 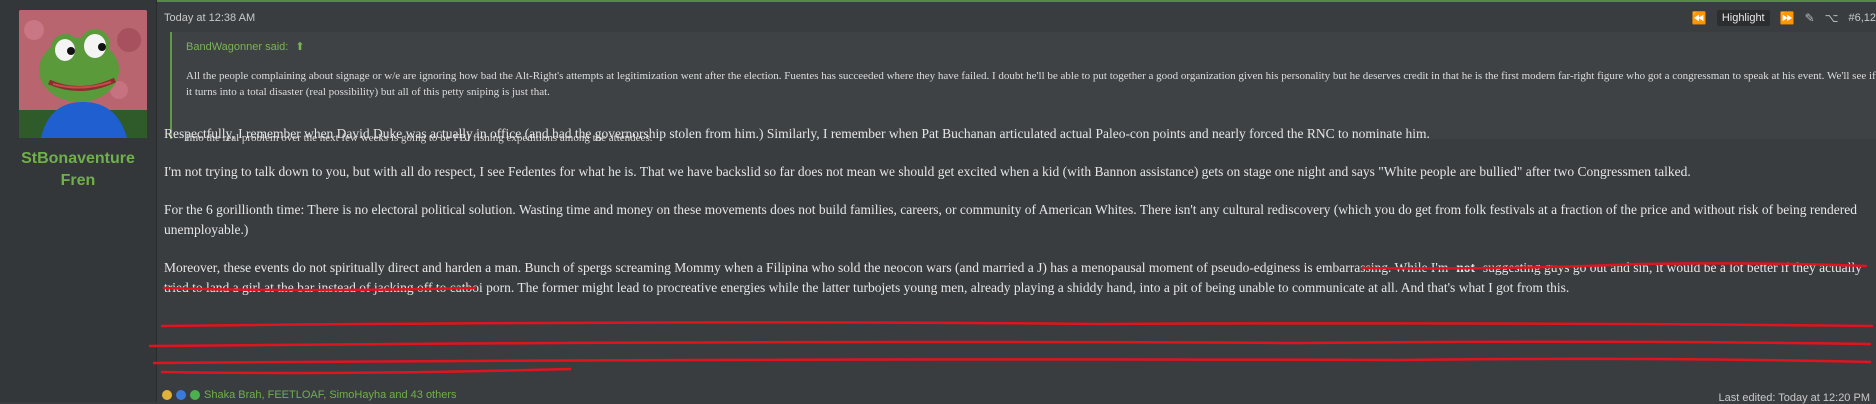 I want to click on body-bold-text: not, so click(x=1465, y=267).